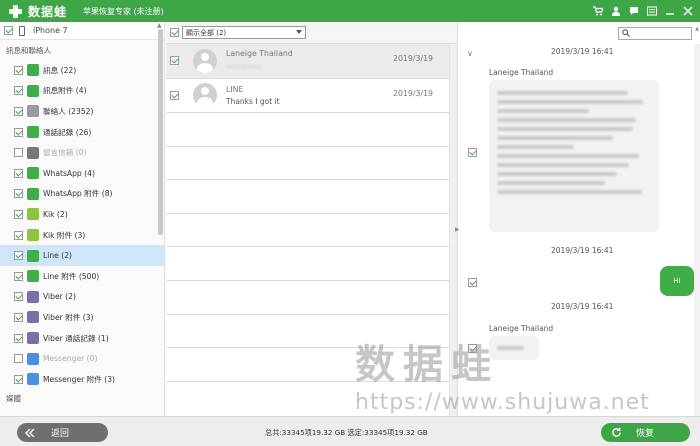 This screenshot has height=446, width=700. Describe the element at coordinates (82, 31) in the screenshot. I see `device-row: iPhone 7` at that location.